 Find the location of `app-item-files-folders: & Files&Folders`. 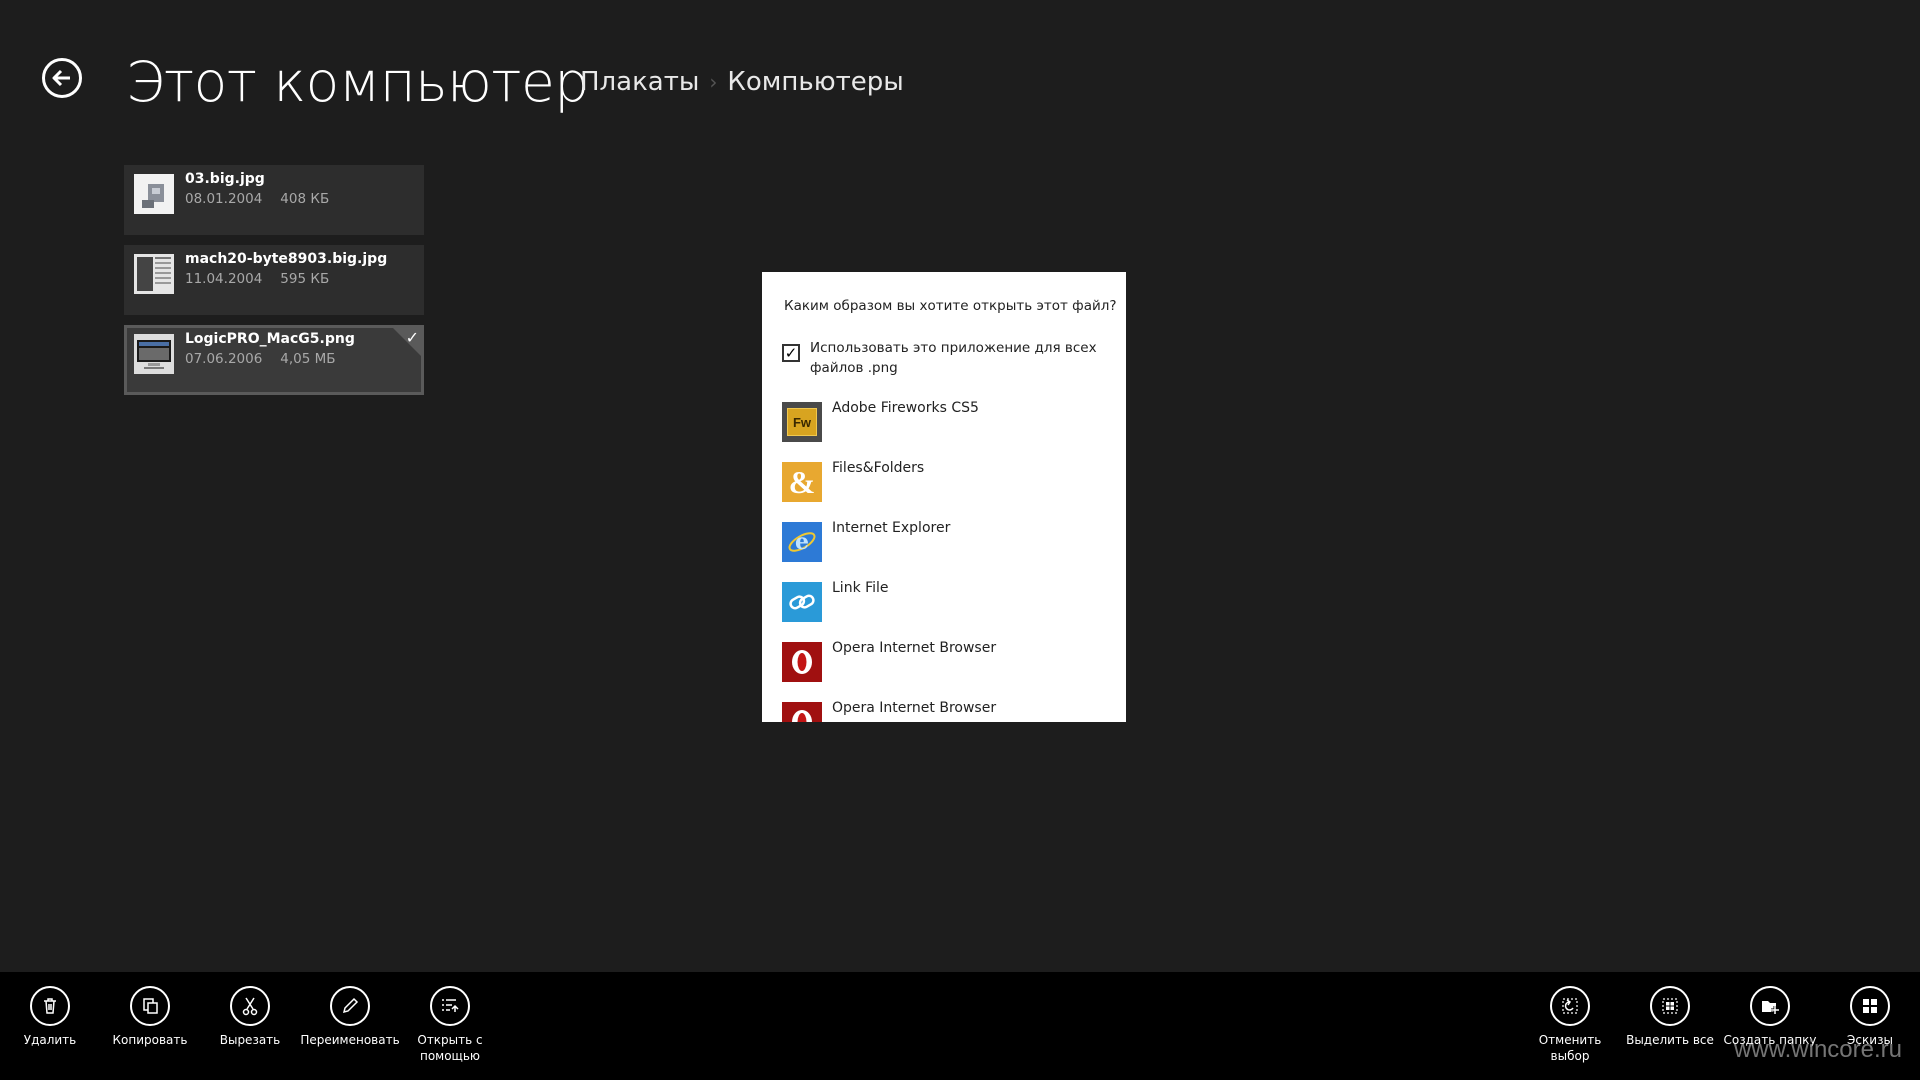

app-item-files-folders: & Files&Folders is located at coordinates (947, 479).